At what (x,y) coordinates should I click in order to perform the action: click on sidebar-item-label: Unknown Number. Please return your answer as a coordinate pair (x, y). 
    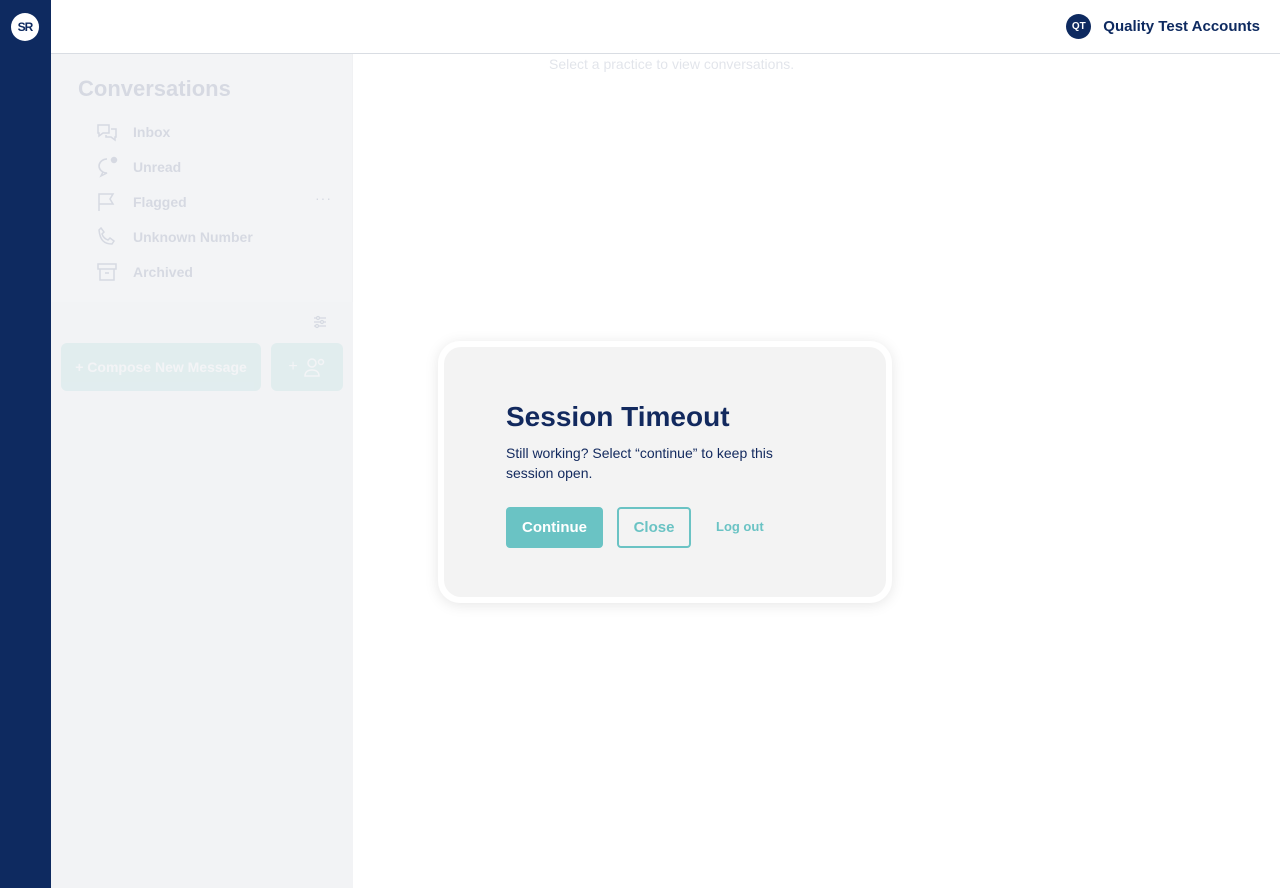
    Looking at the image, I should click on (193, 236).